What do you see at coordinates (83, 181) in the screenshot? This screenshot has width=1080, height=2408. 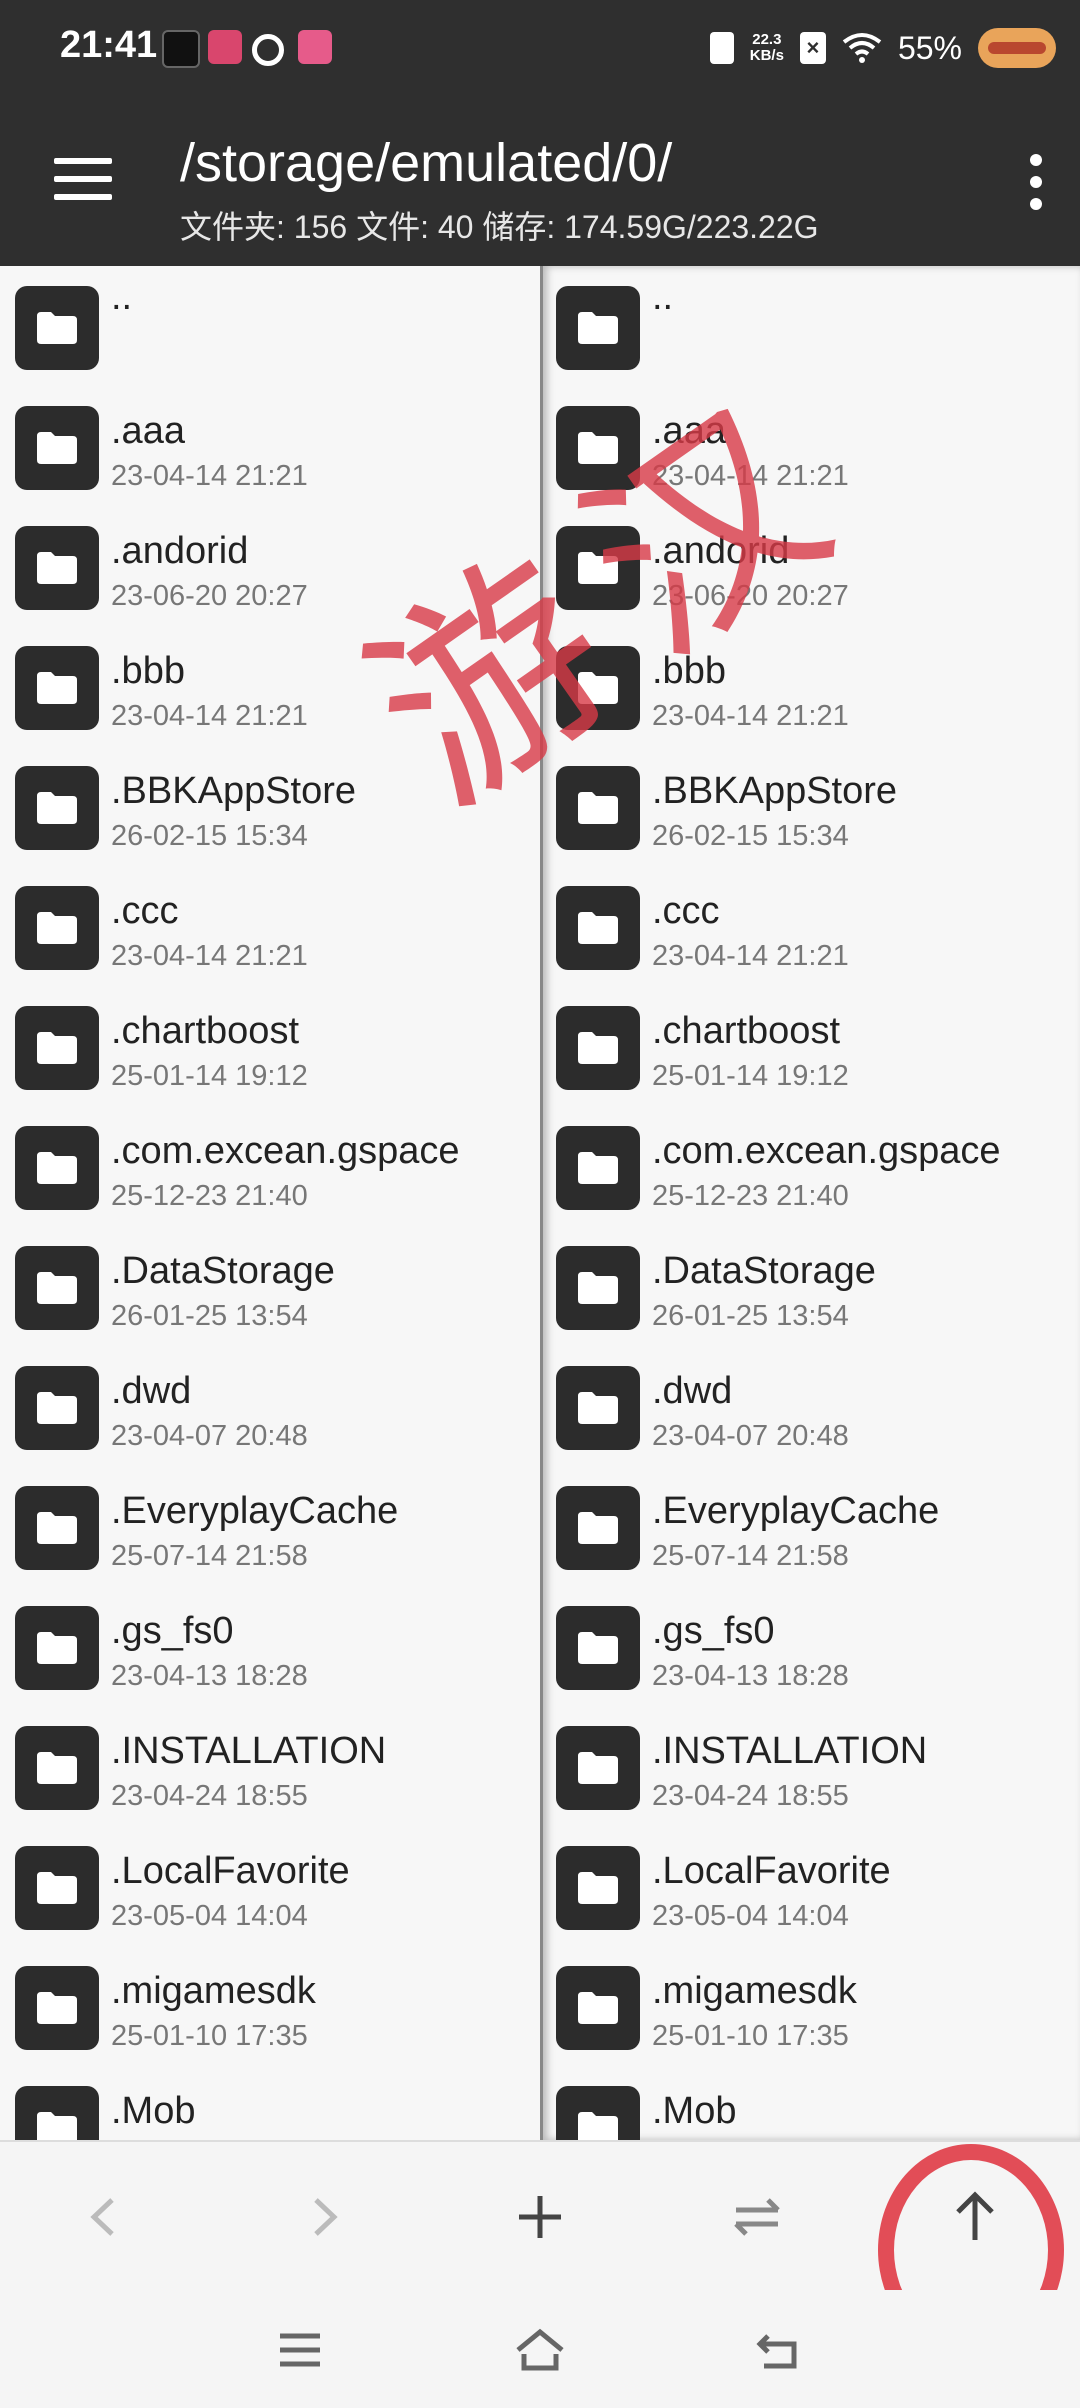 I see `menu-icon` at bounding box center [83, 181].